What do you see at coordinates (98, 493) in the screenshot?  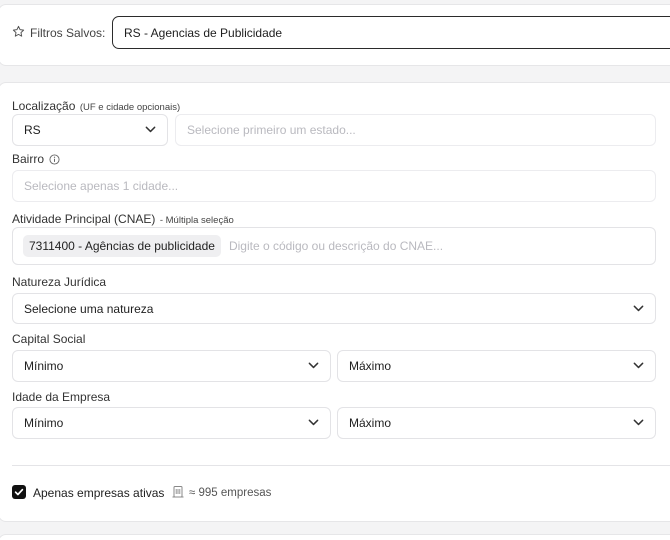 I see `active-only-label: Apenas empresas ativas` at bounding box center [98, 493].